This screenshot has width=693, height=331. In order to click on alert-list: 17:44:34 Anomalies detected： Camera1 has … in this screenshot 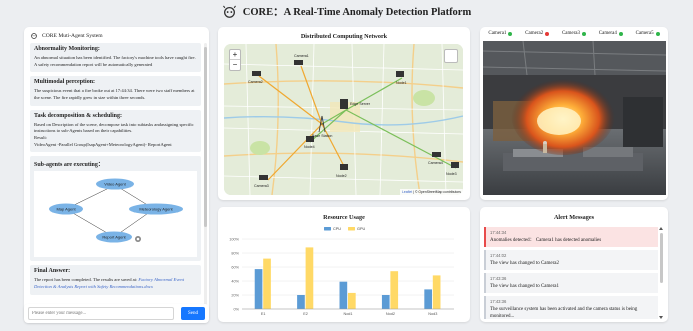, I will do `click(571, 273)`.